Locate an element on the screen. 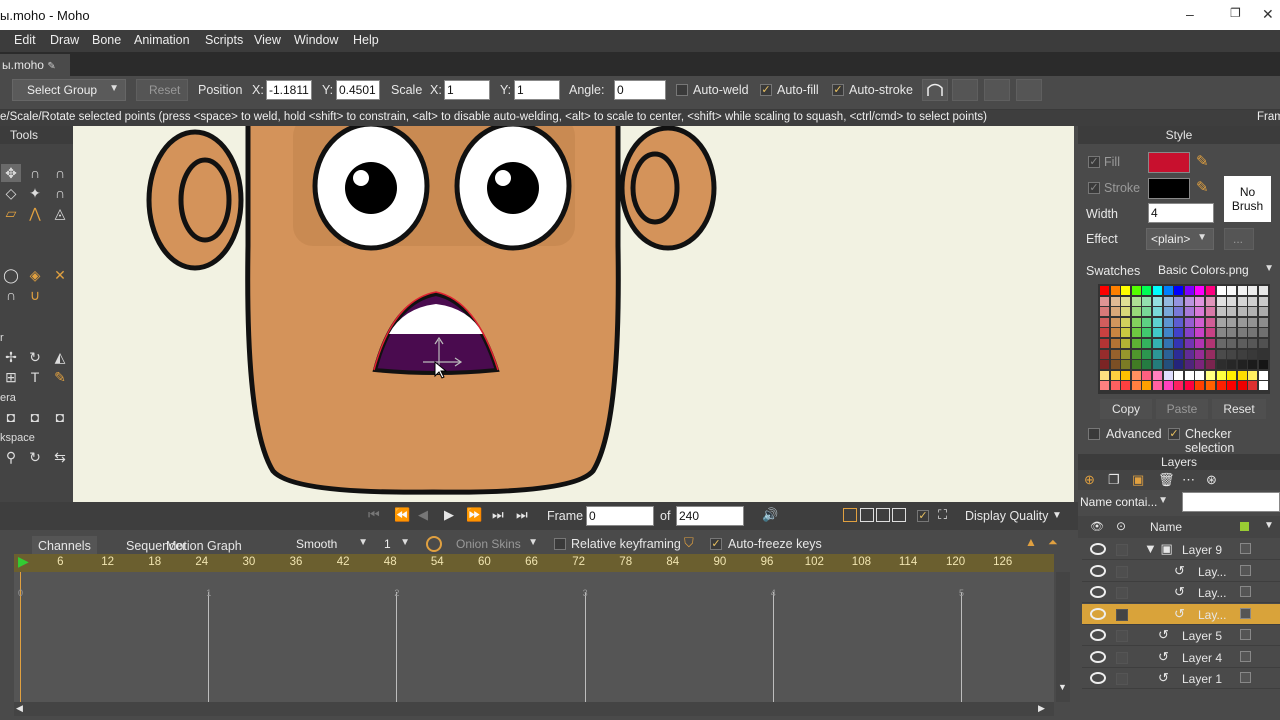  angle-input: 0 is located at coordinates (640, 90).